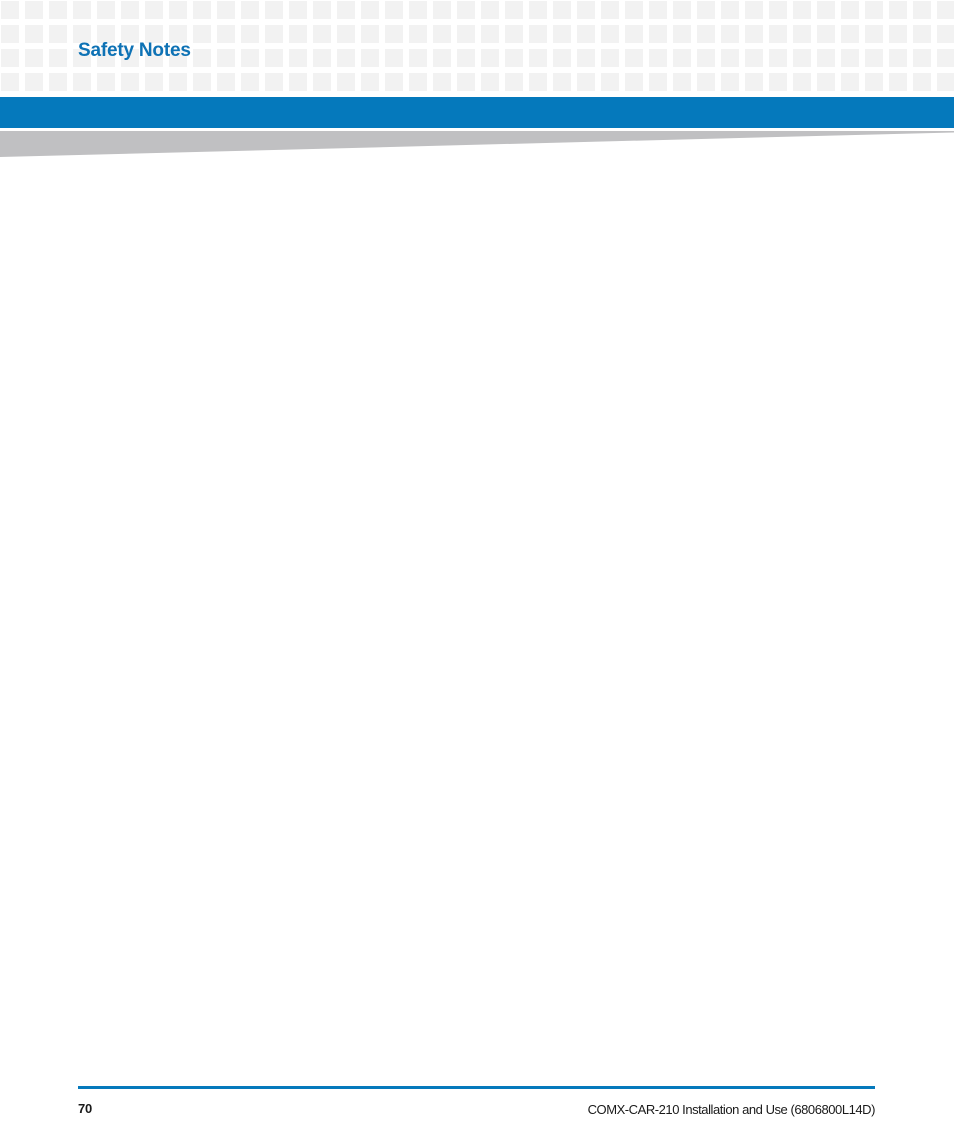 The image size is (954, 1145). I want to click on footer-page-number: 70, so click(85, 1108).